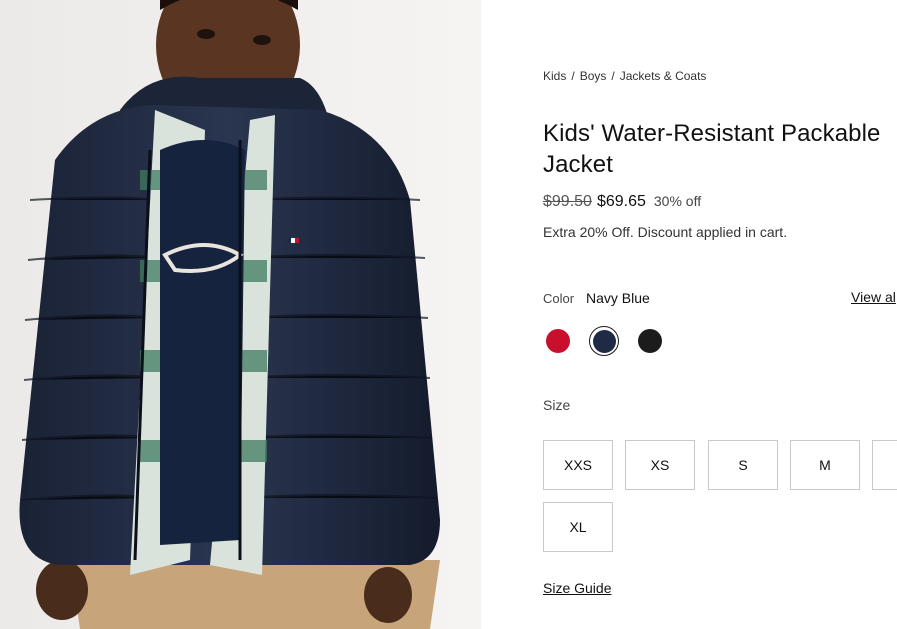 This screenshot has width=897, height=629. Describe the element at coordinates (665, 232) in the screenshot. I see `promo-message: Extra 20% Off. Discount applied in cart.` at that location.